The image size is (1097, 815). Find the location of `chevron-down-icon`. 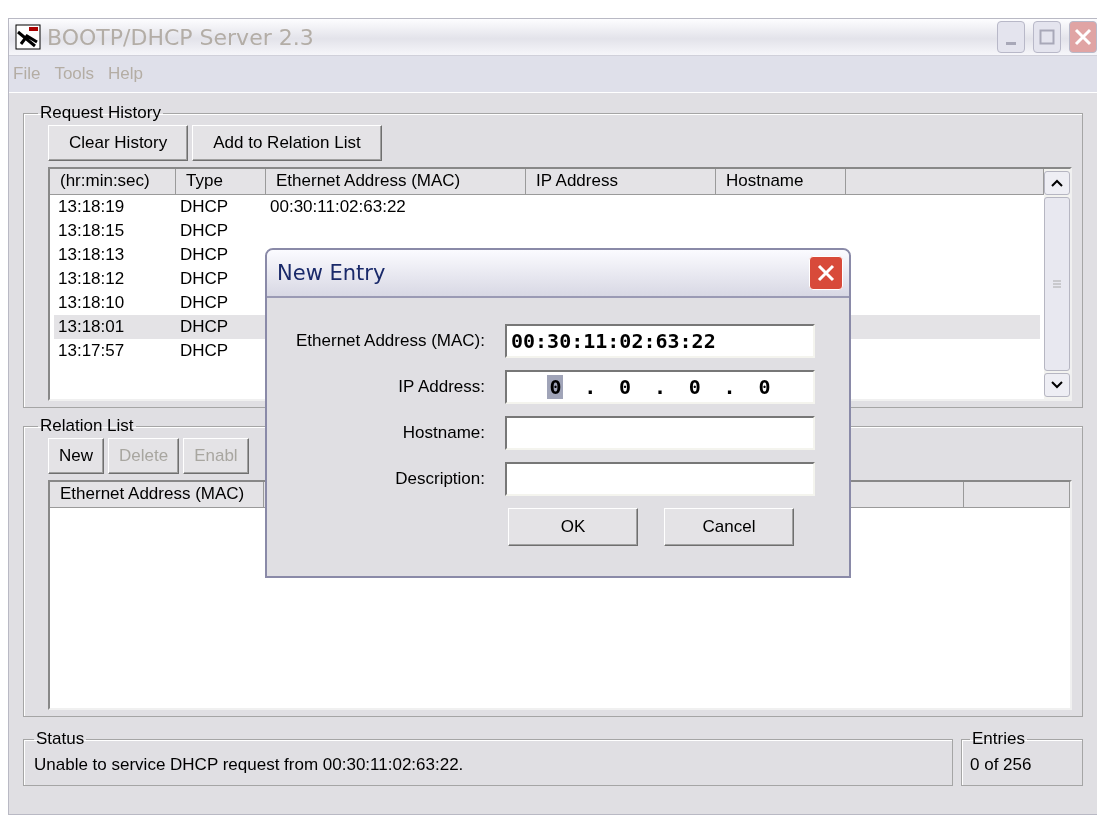

chevron-down-icon is located at coordinates (1057, 385).